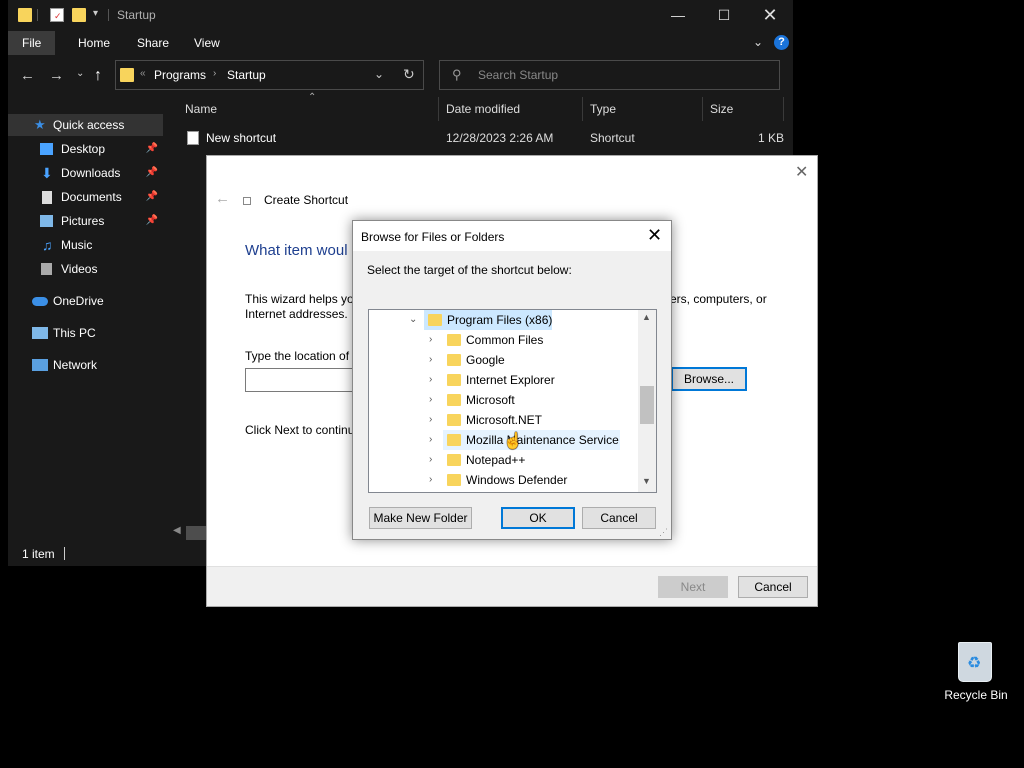 Image resolution: width=1024 pixels, height=768 pixels. I want to click on up-arrow-icon: ↑, so click(98, 76).